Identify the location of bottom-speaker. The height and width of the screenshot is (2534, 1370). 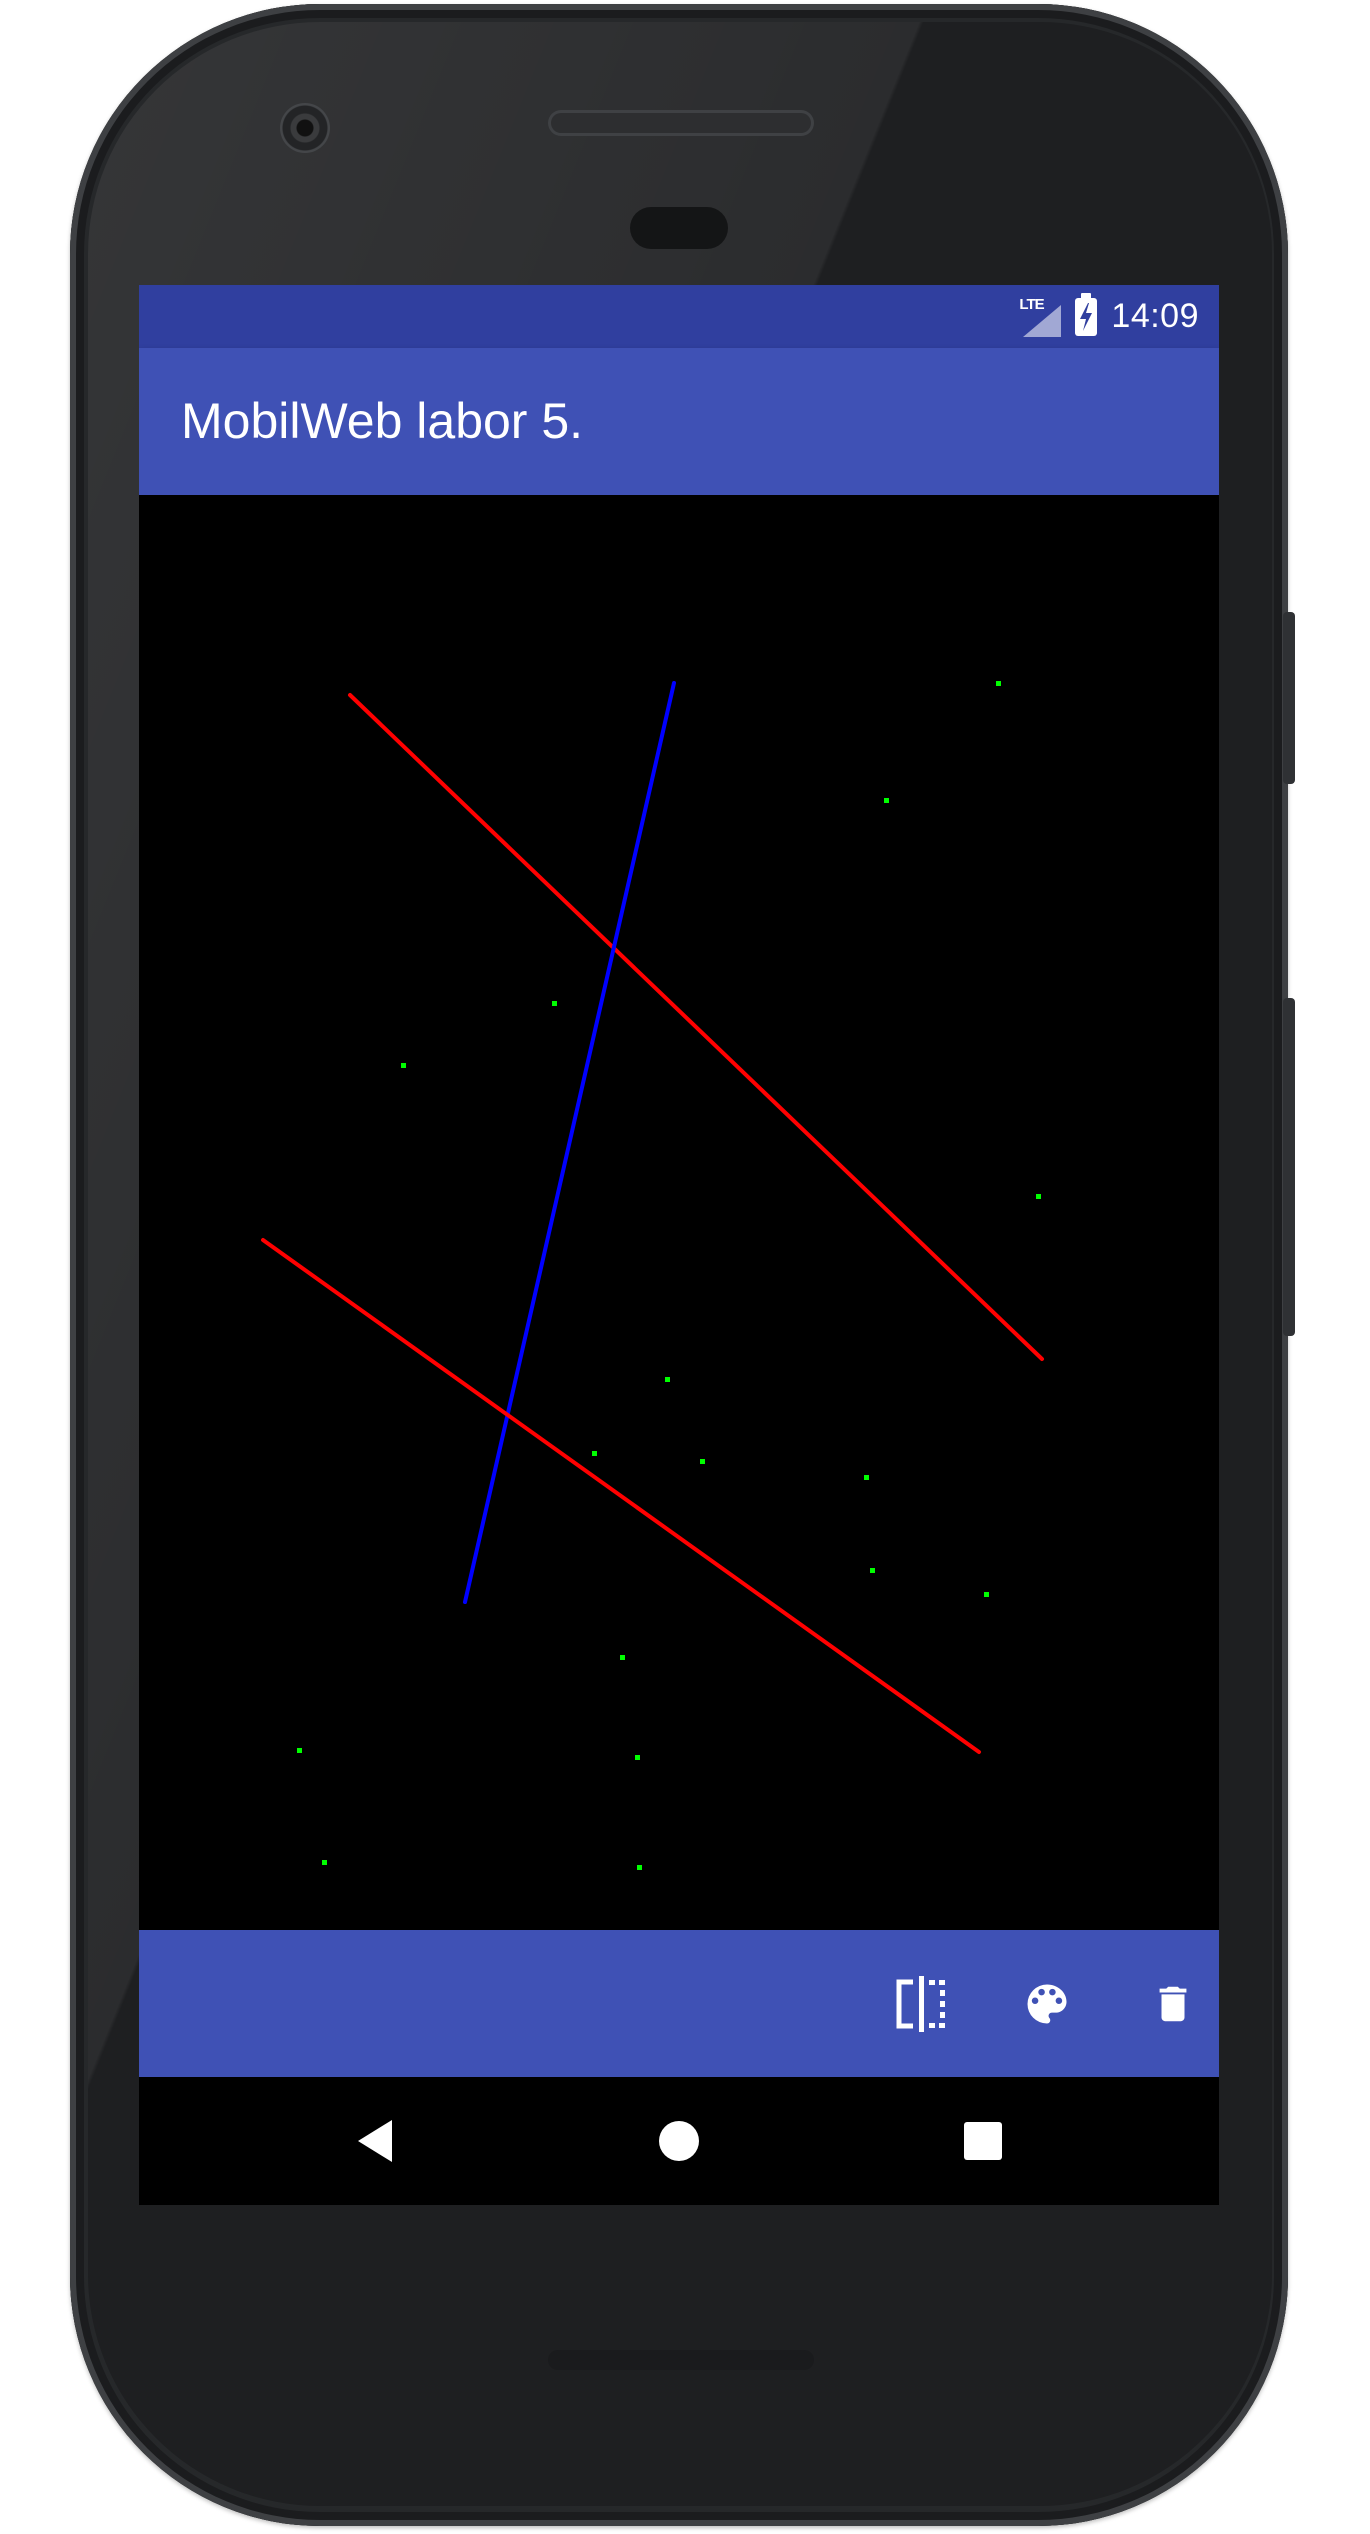
(681, 2360).